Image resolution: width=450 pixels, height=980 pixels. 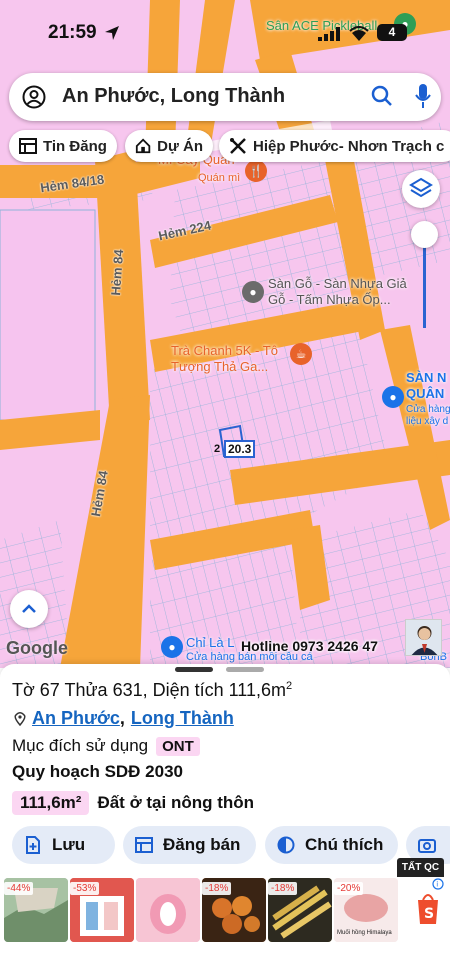 I want to click on ad-product: -20% Muối hồng Himalaya, so click(x=366, y=910).